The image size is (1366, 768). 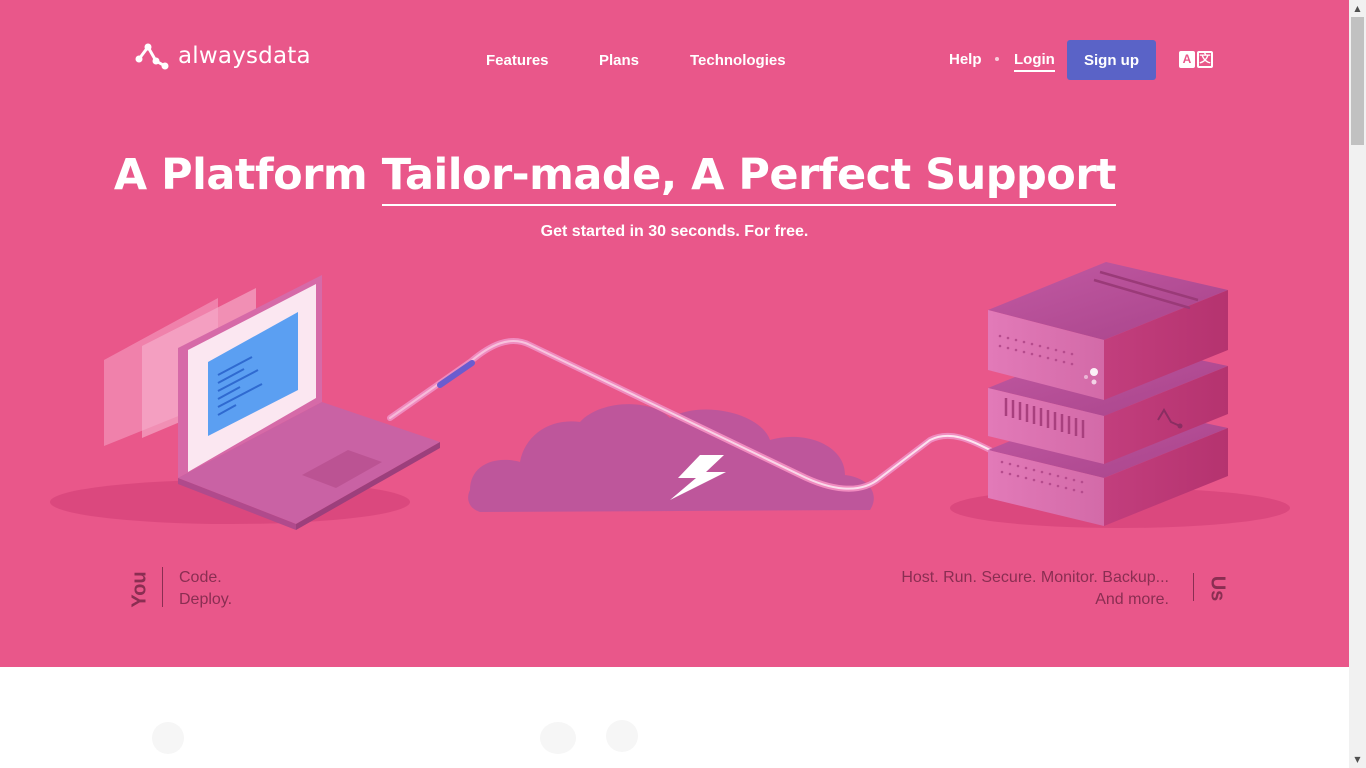 I want to click on page-scrollbar: ▲ ▼, so click(x=1357, y=384).